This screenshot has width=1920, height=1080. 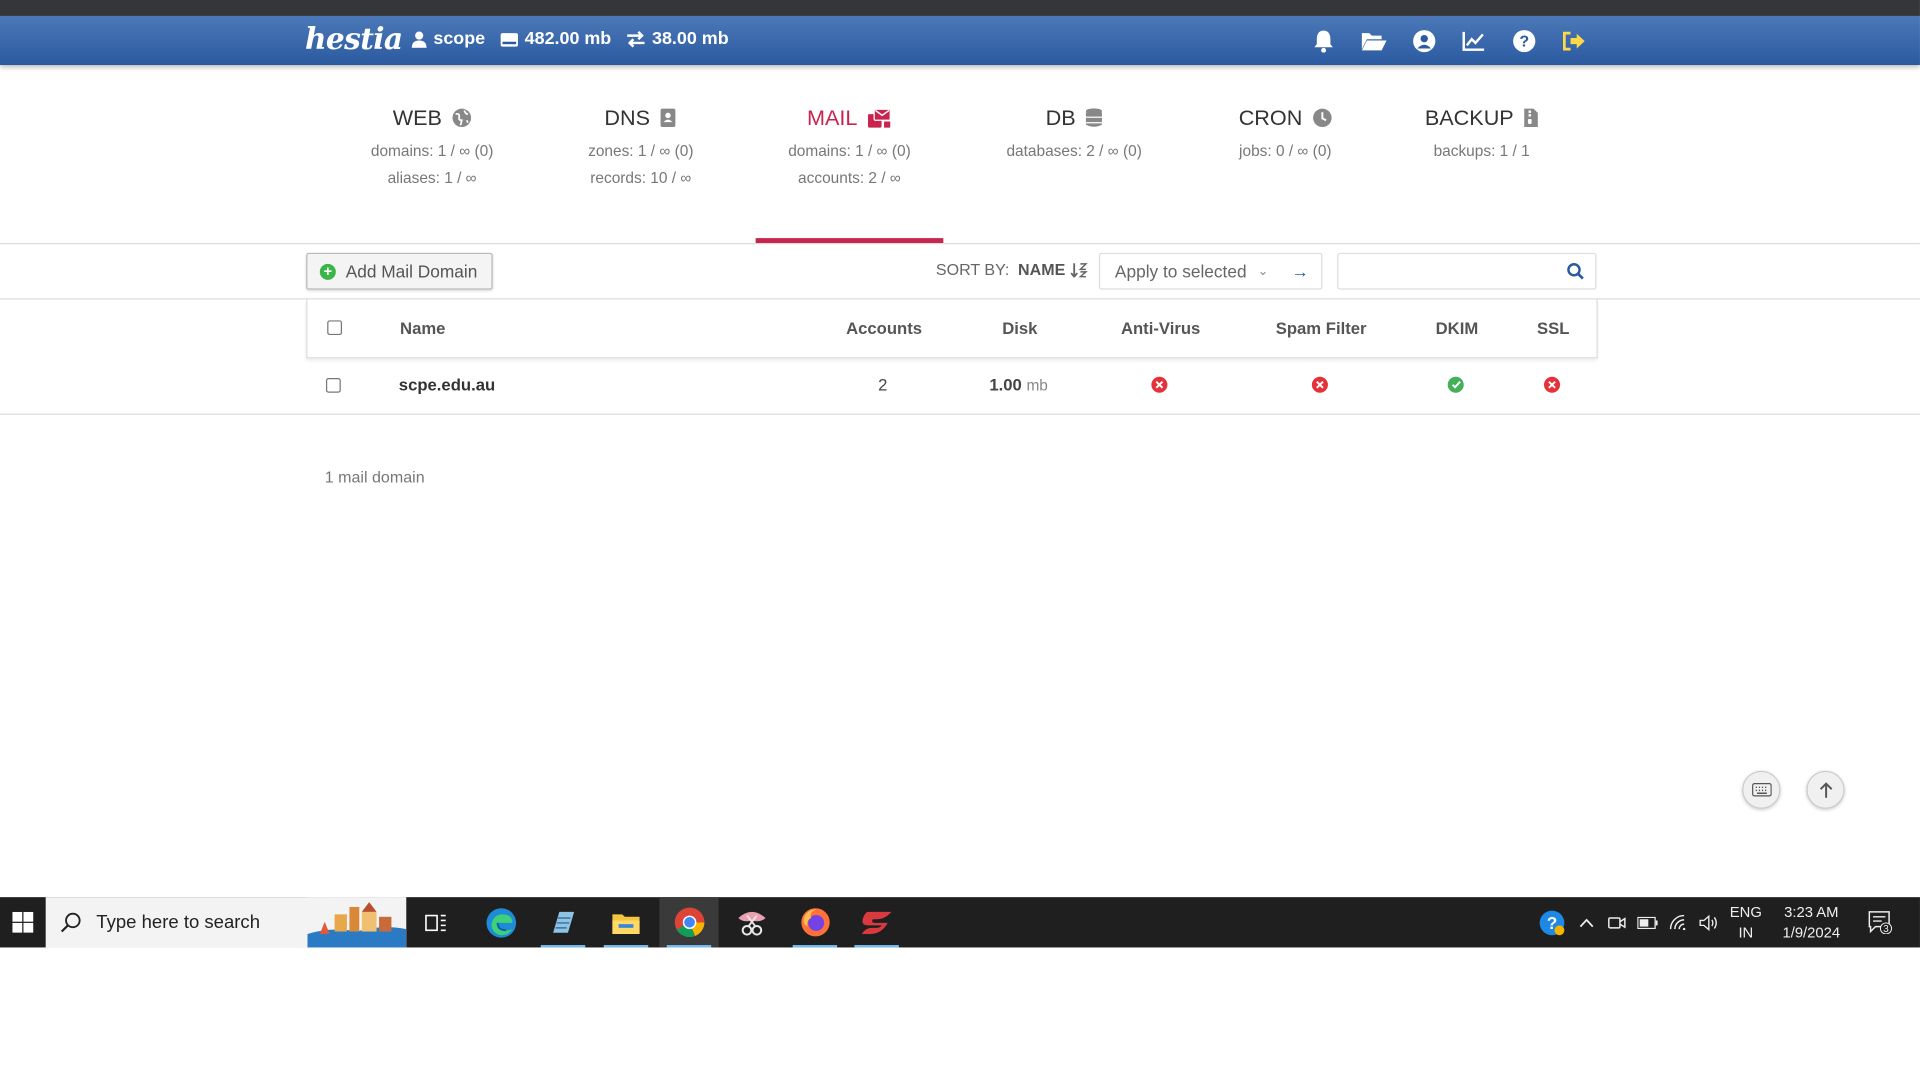 I want to click on exchange-icon, so click(x=636, y=39).